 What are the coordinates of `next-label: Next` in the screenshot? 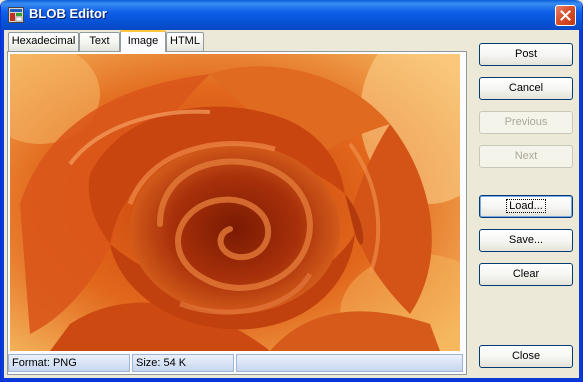 It's located at (526, 156).